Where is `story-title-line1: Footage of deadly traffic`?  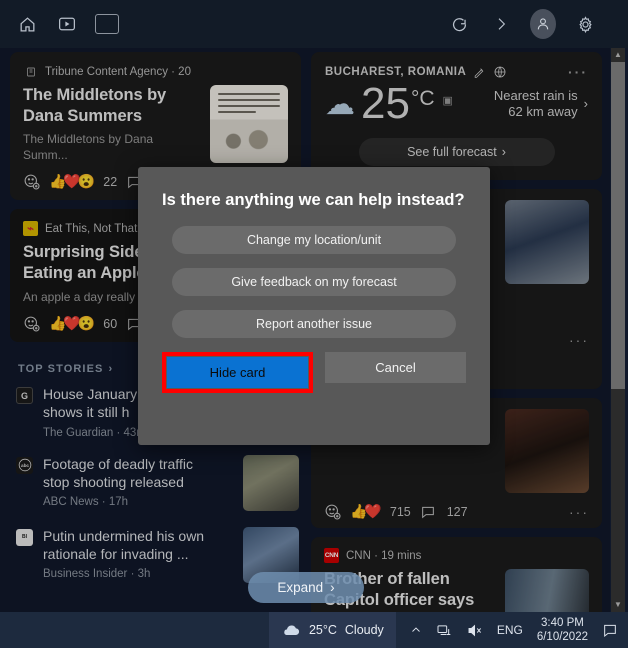
story-title-line1: Footage of deadly traffic is located at coordinates (118, 463).